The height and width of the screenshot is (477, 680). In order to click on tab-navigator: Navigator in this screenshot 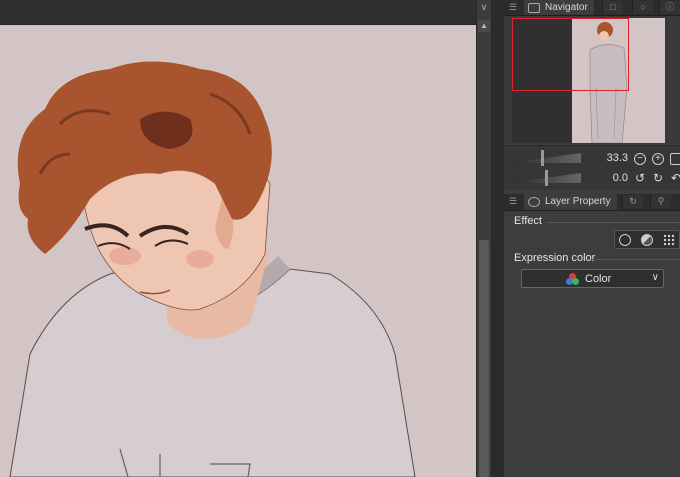, I will do `click(559, 7)`.